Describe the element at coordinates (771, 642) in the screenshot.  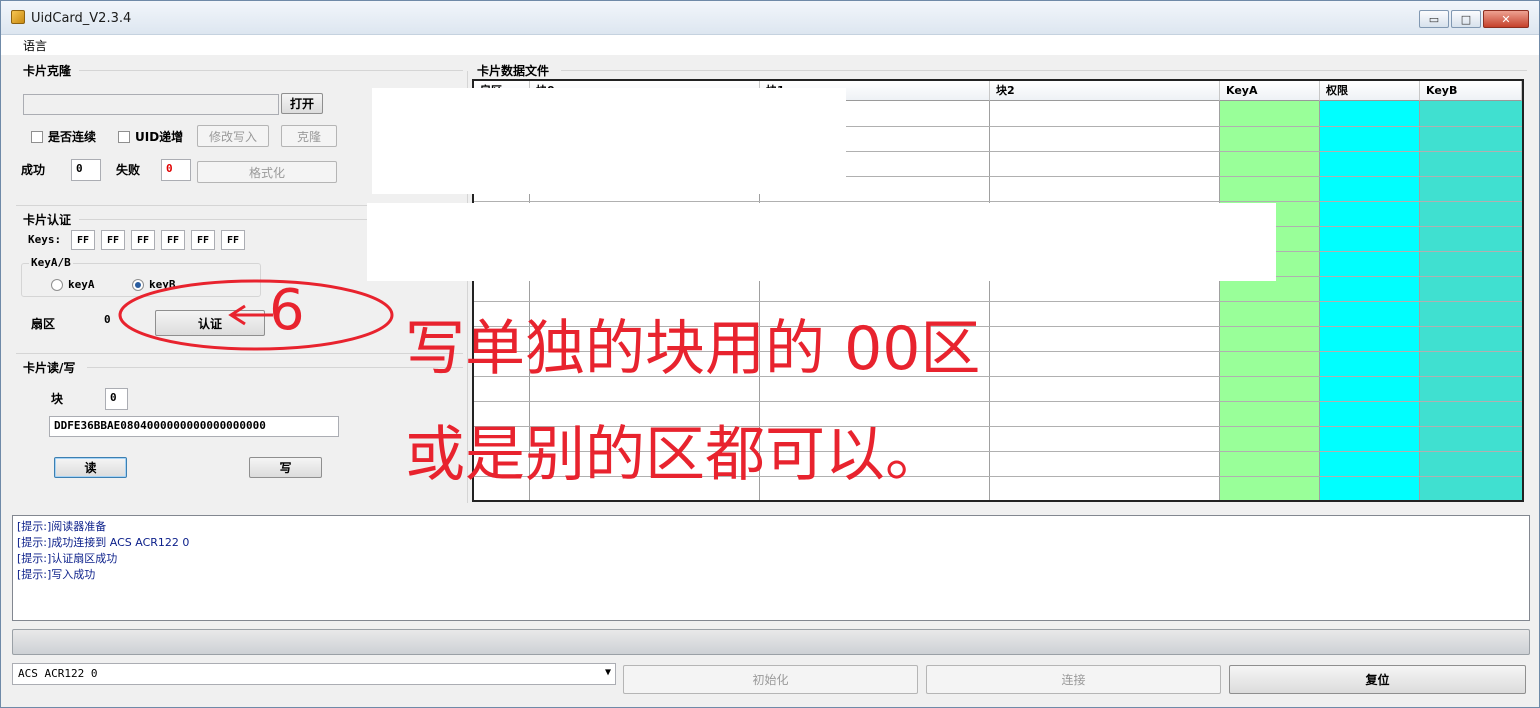
I see `progress-bar` at that location.